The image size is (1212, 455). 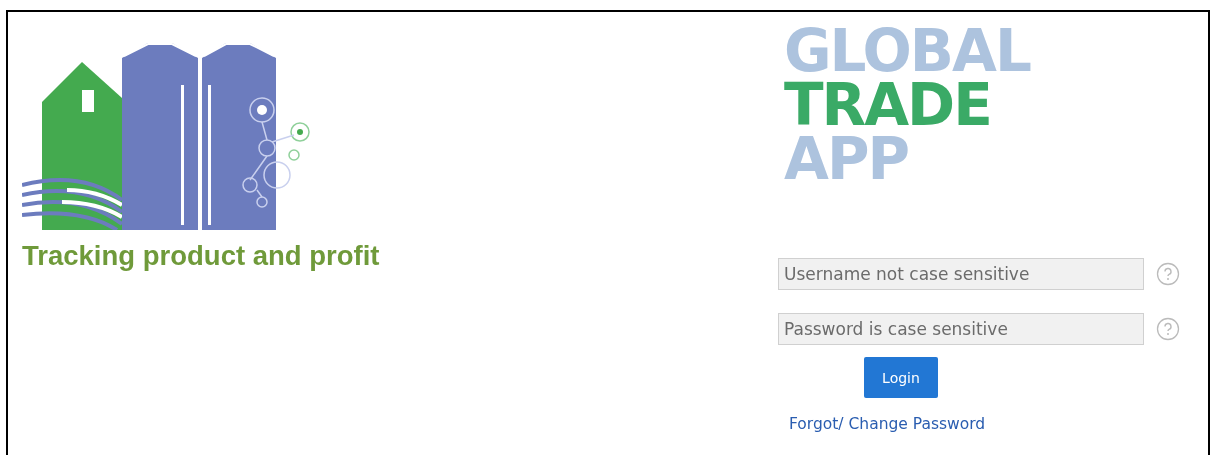 I want to click on app-title-line: GLOBAL, so click(x=908, y=51).